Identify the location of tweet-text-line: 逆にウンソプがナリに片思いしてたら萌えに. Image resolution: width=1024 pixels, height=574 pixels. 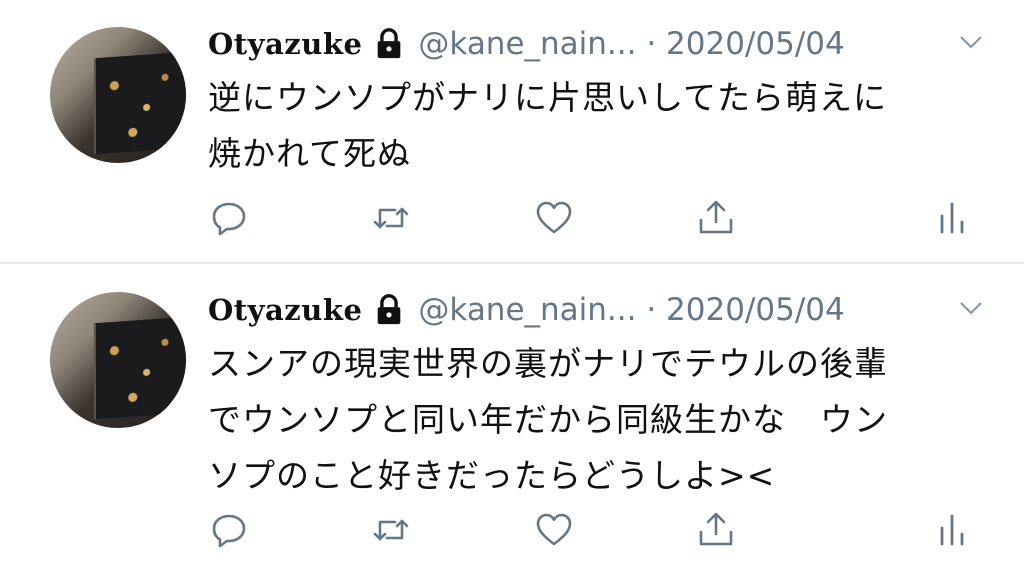
(548, 97).